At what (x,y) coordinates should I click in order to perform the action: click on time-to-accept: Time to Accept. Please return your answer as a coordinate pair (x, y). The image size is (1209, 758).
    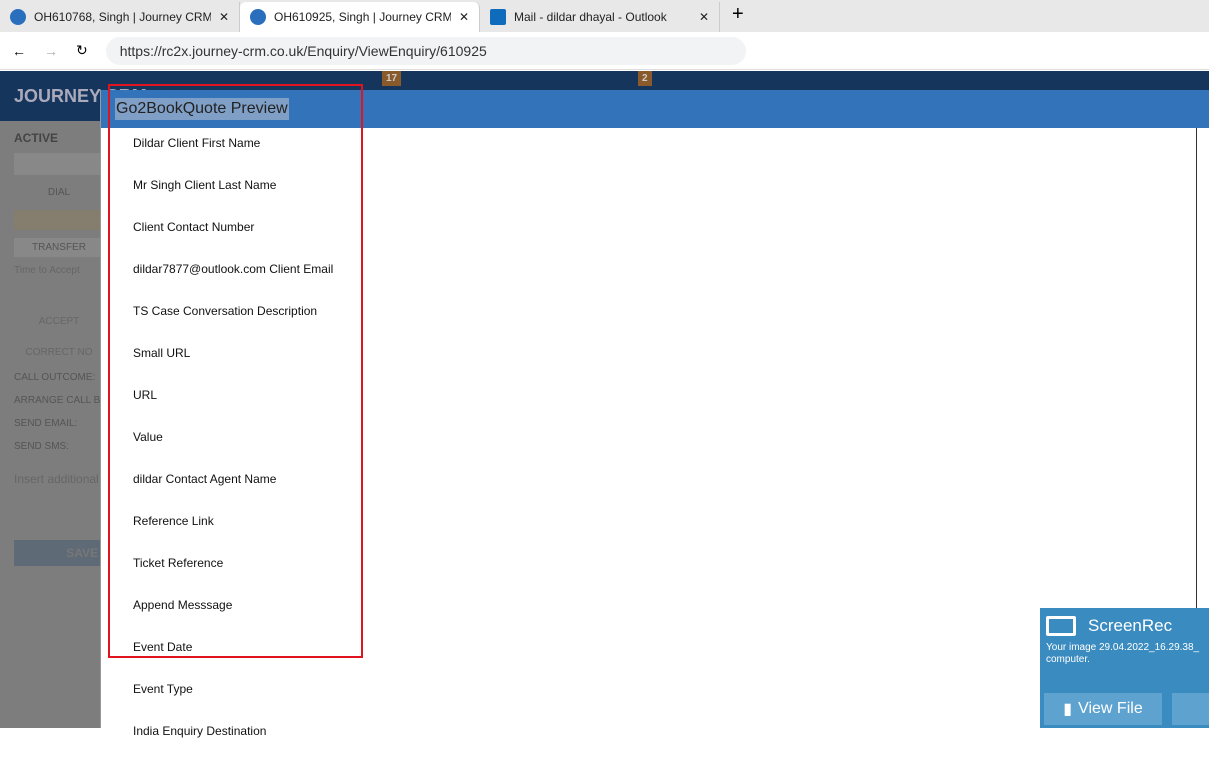
    Looking at the image, I should click on (47, 270).